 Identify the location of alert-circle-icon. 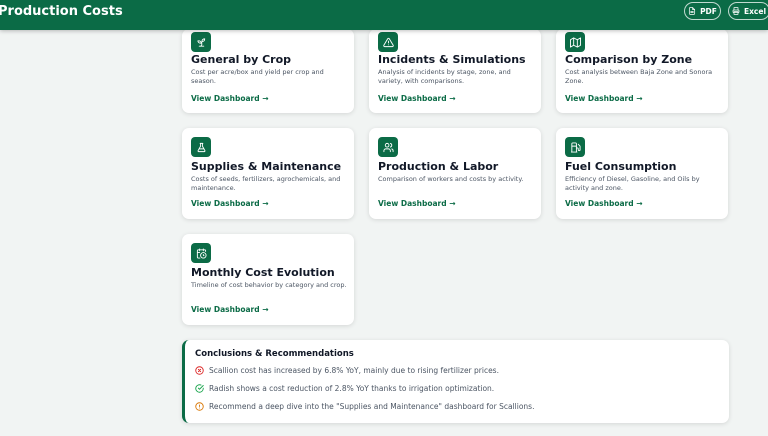
(199, 406).